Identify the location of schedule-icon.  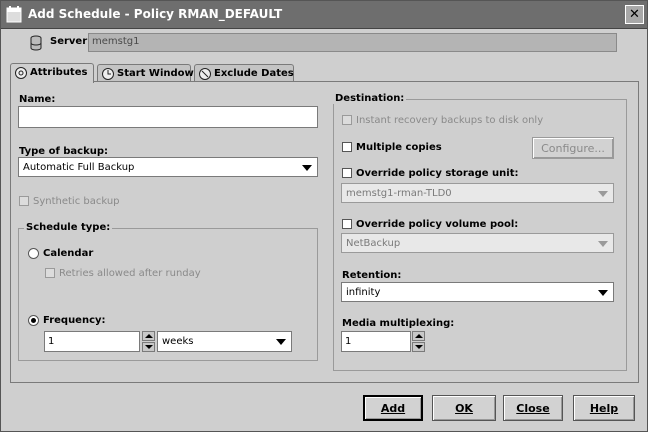
(14, 14).